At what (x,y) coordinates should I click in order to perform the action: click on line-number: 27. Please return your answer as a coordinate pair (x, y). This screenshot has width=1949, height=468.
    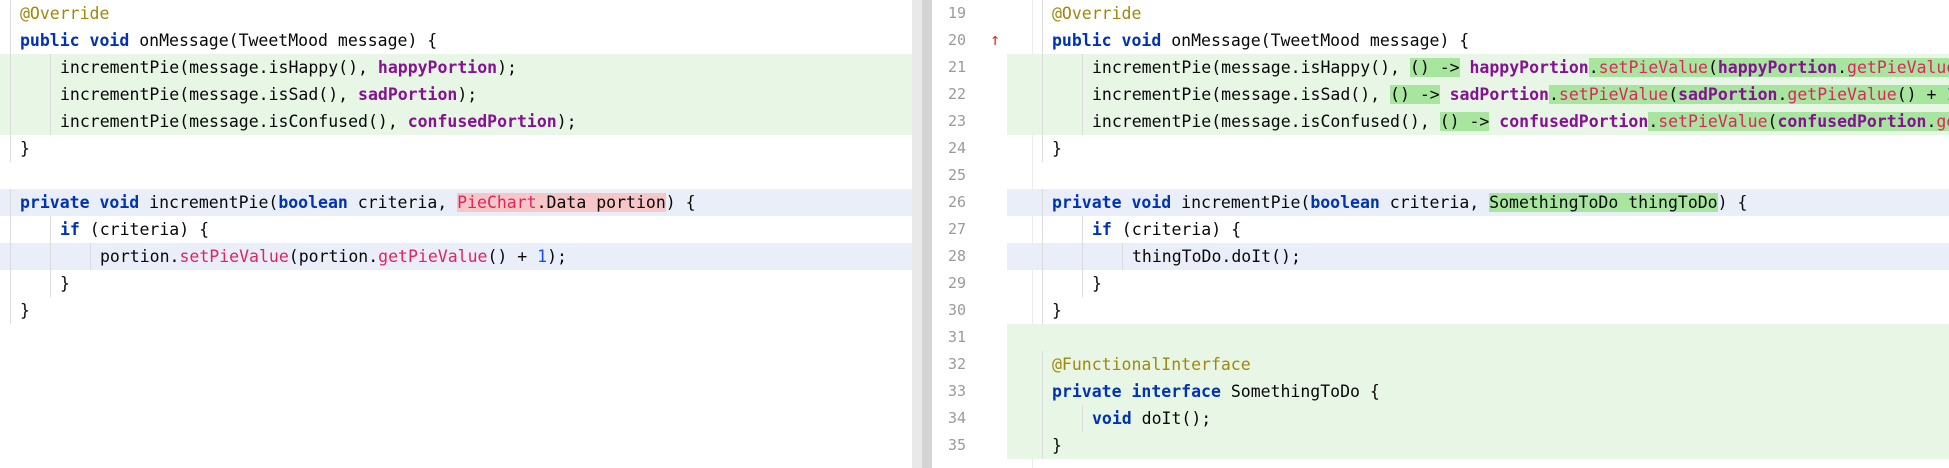
    Looking at the image, I should click on (957, 229).